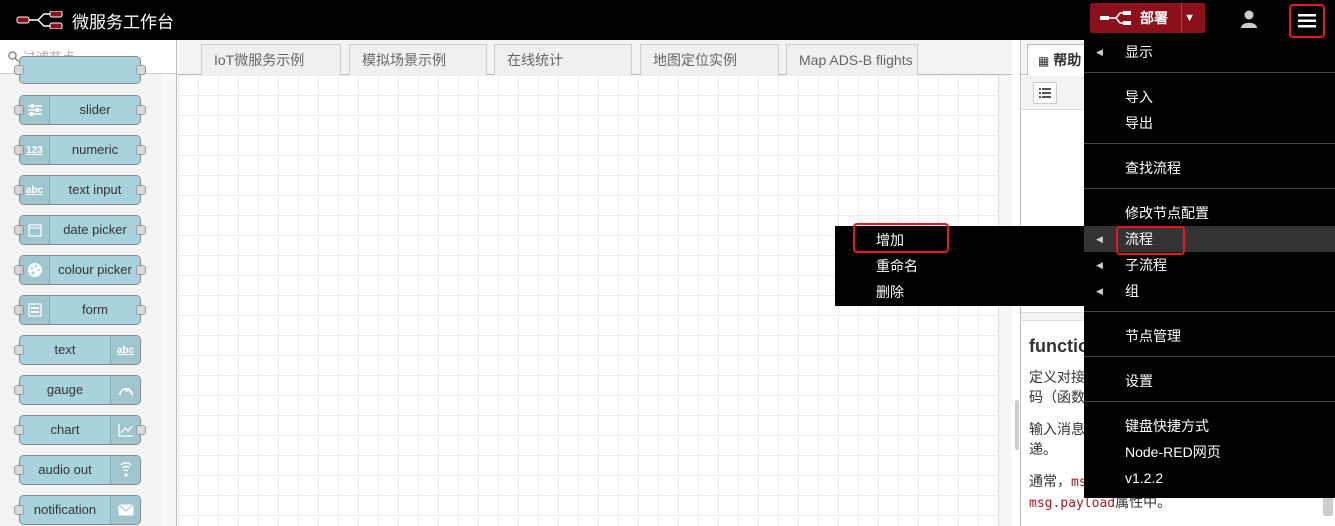 The height and width of the screenshot is (526, 1335). Describe the element at coordinates (1209, 291) in the screenshot. I see `menu-item-groups: ◀ 组` at that location.